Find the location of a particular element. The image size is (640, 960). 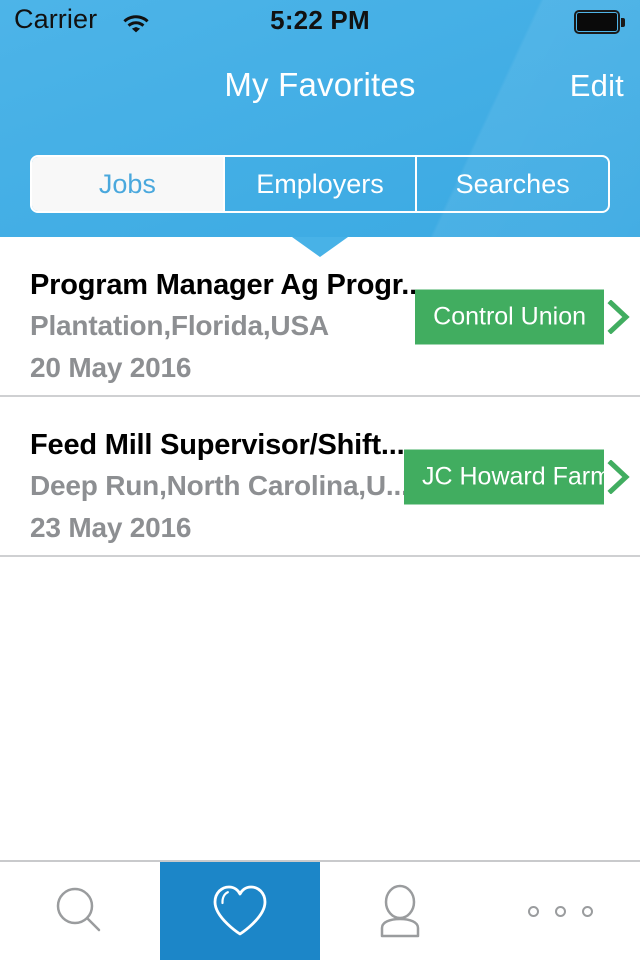

search-icon is located at coordinates (78, 909).